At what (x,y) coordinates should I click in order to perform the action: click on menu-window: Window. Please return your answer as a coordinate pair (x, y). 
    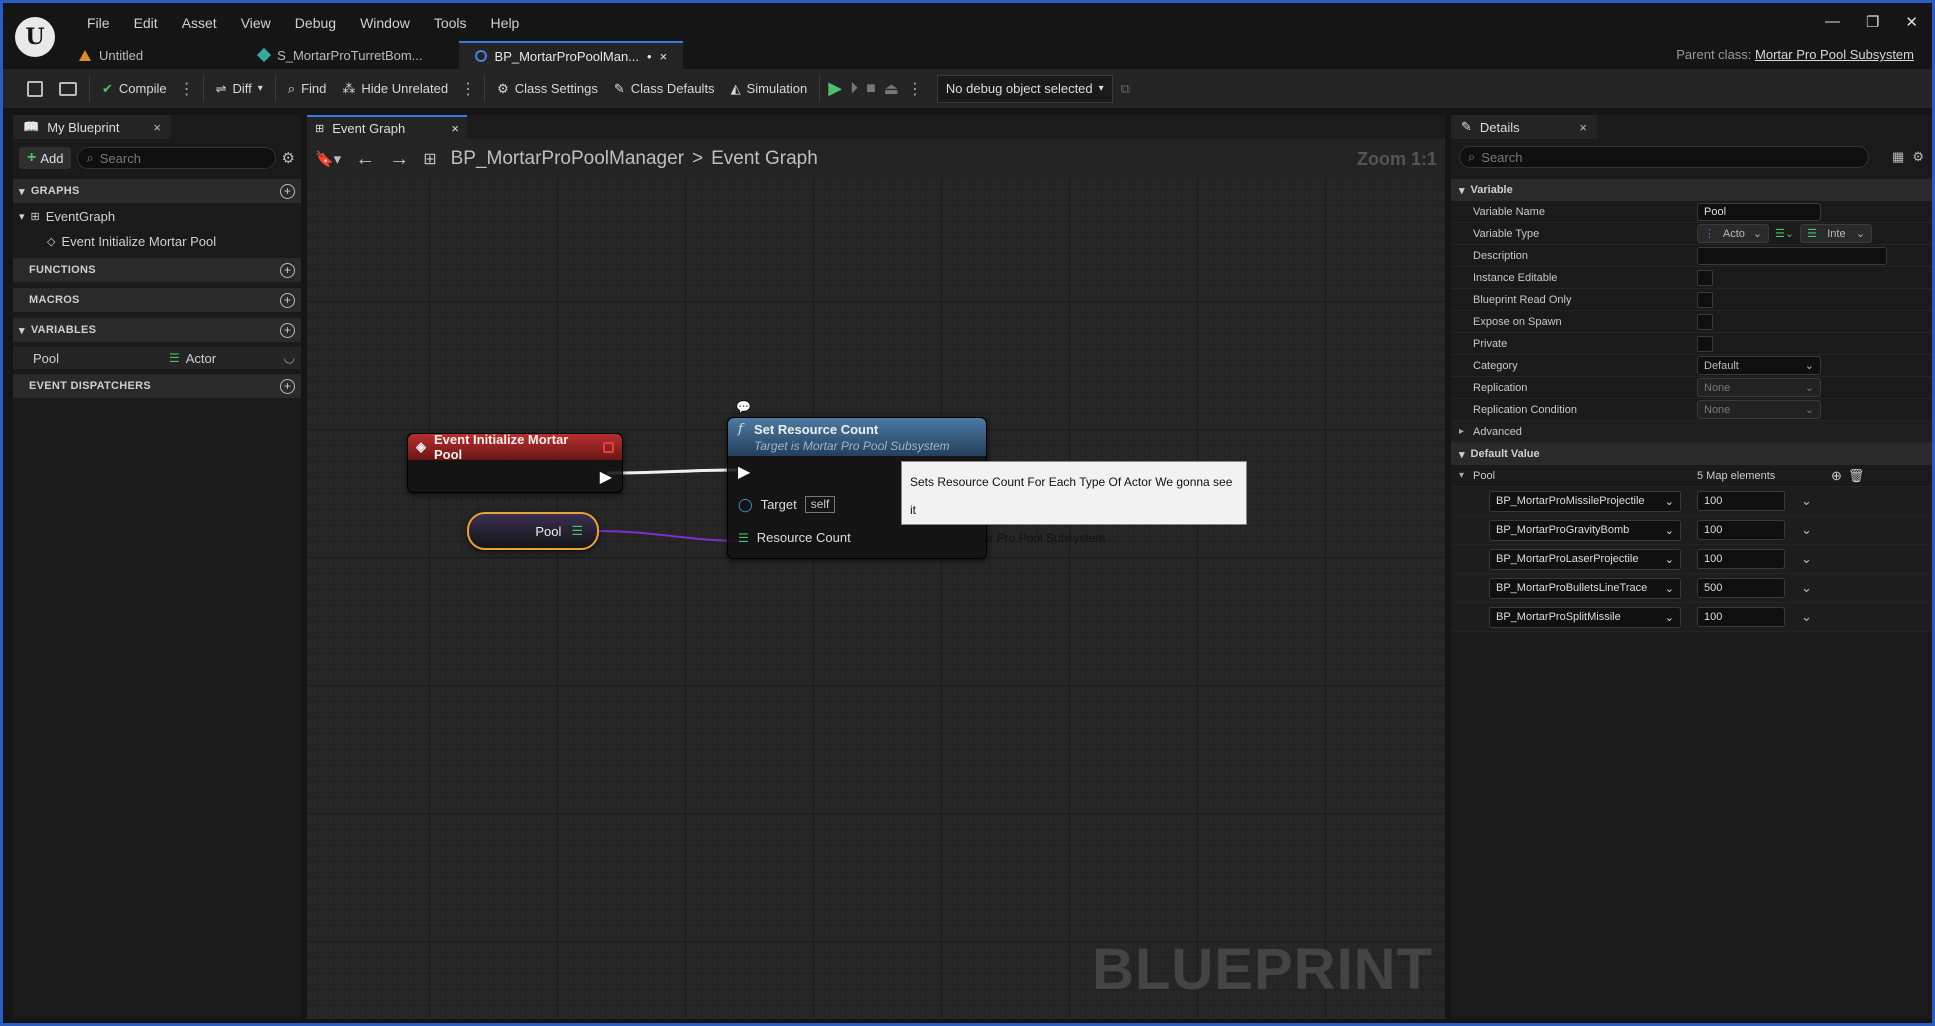
    Looking at the image, I should click on (385, 23).